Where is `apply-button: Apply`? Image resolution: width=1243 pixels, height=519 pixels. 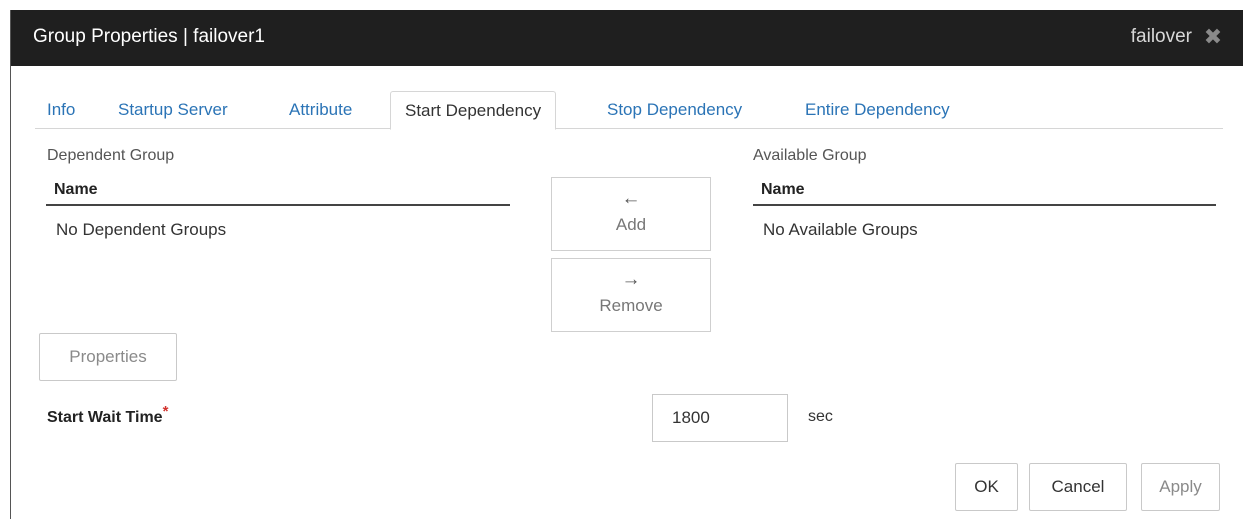
apply-button: Apply is located at coordinates (1180, 487).